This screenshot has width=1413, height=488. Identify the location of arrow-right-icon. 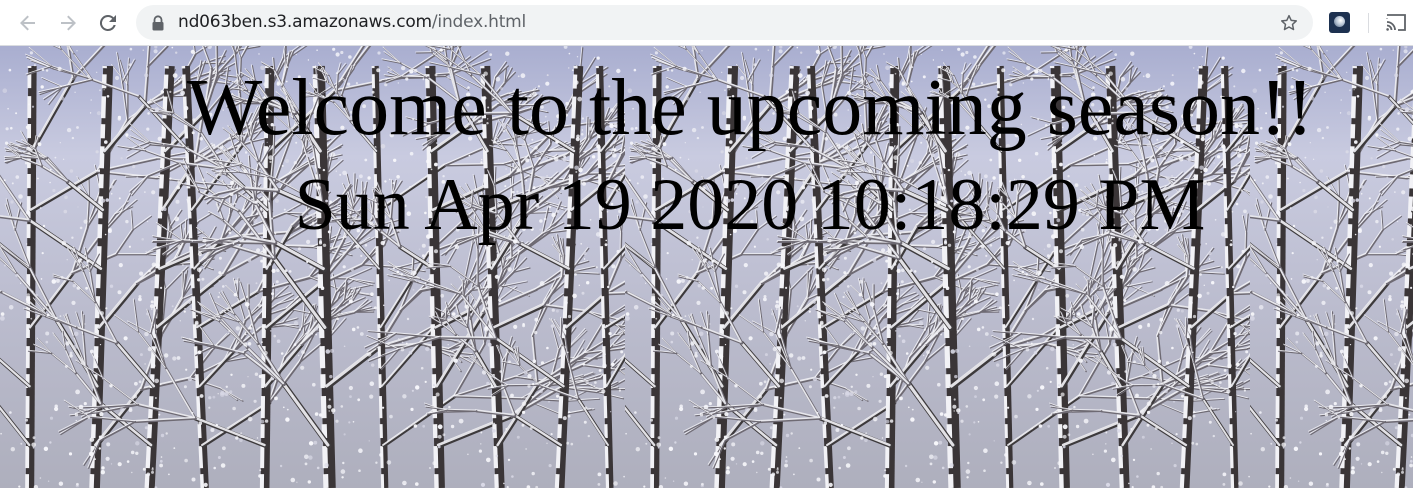
(68, 23).